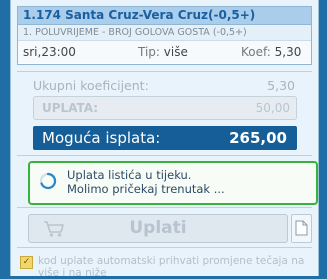 The height and width of the screenshot is (279, 327). Describe the element at coordinates (149, 52) in the screenshot. I see `tip-label: Tip:` at that location.